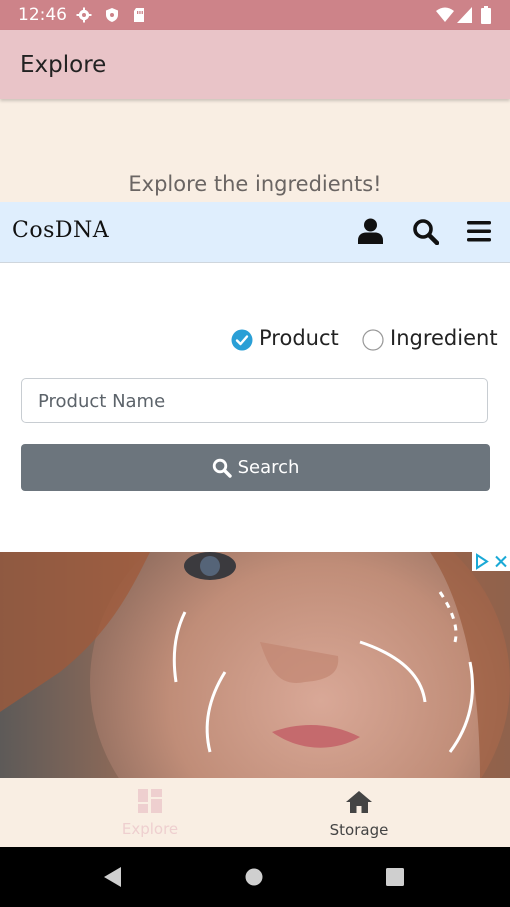  I want to click on radio-unchecked-icon, so click(373, 342).